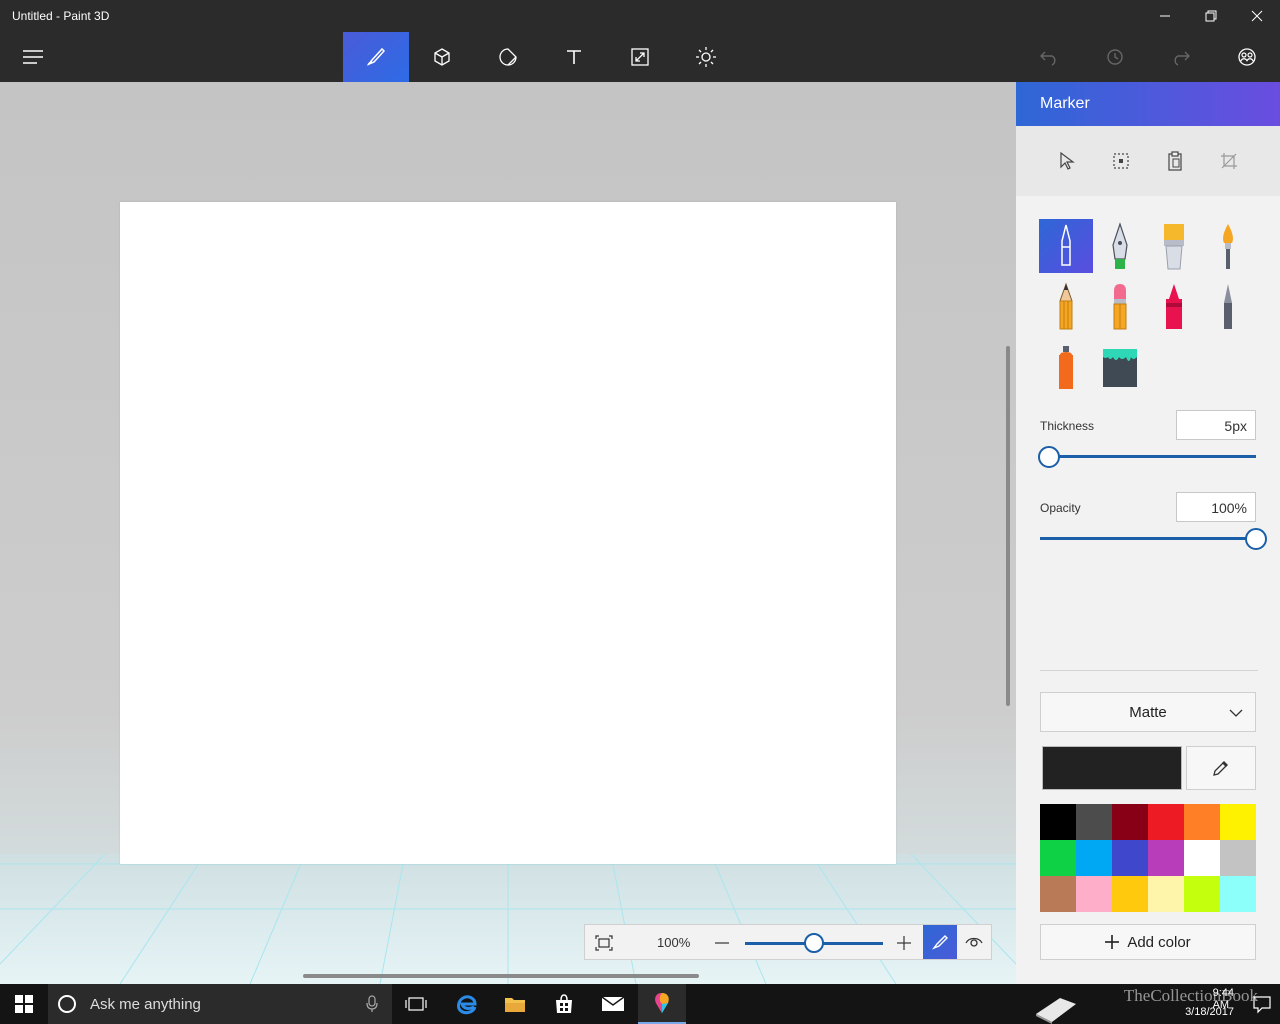 The image size is (1280, 1024). Describe the element at coordinates (1120, 306) in the screenshot. I see `brush-eraser` at that location.